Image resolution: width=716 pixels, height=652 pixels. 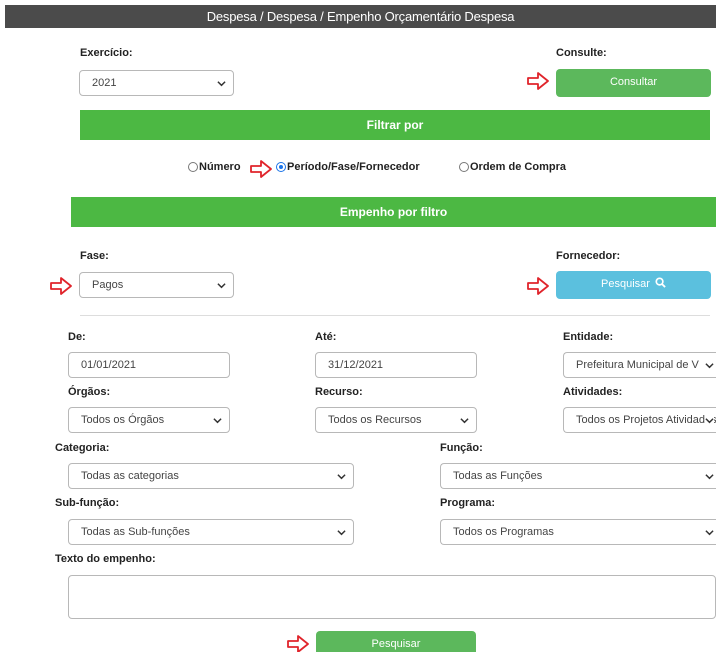 I want to click on pesquisar-fornecedor-button: Pesquisar, so click(x=633, y=285).